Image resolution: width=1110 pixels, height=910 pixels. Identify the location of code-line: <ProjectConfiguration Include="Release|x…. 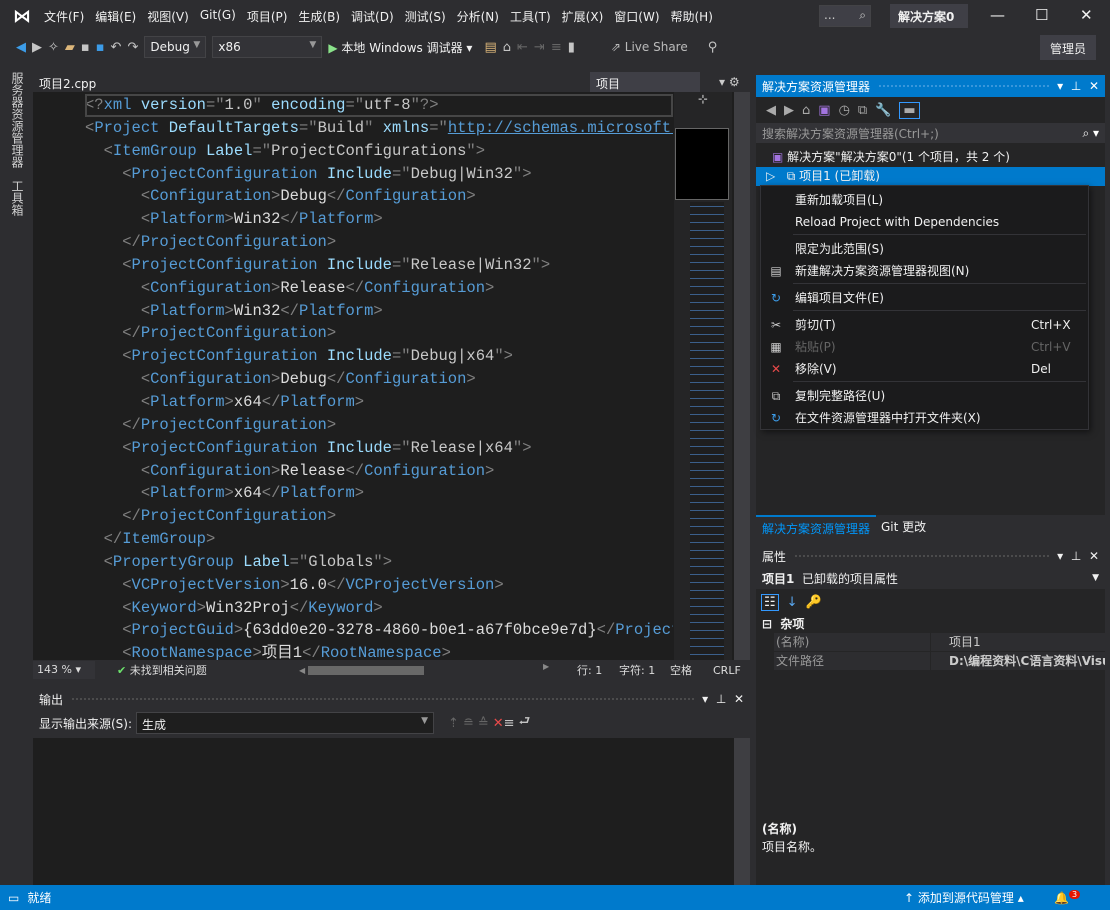
(379, 448).